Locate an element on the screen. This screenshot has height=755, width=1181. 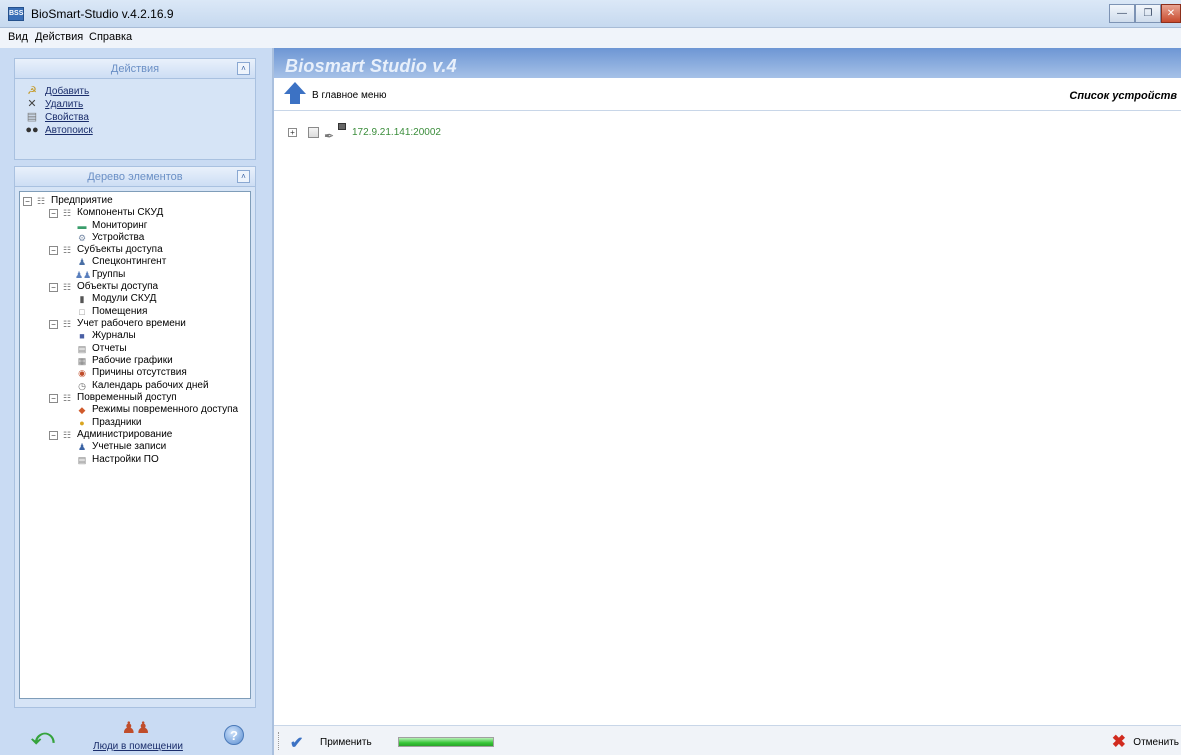
tree-node-item: ● Праздники is located at coordinates (108, 423).